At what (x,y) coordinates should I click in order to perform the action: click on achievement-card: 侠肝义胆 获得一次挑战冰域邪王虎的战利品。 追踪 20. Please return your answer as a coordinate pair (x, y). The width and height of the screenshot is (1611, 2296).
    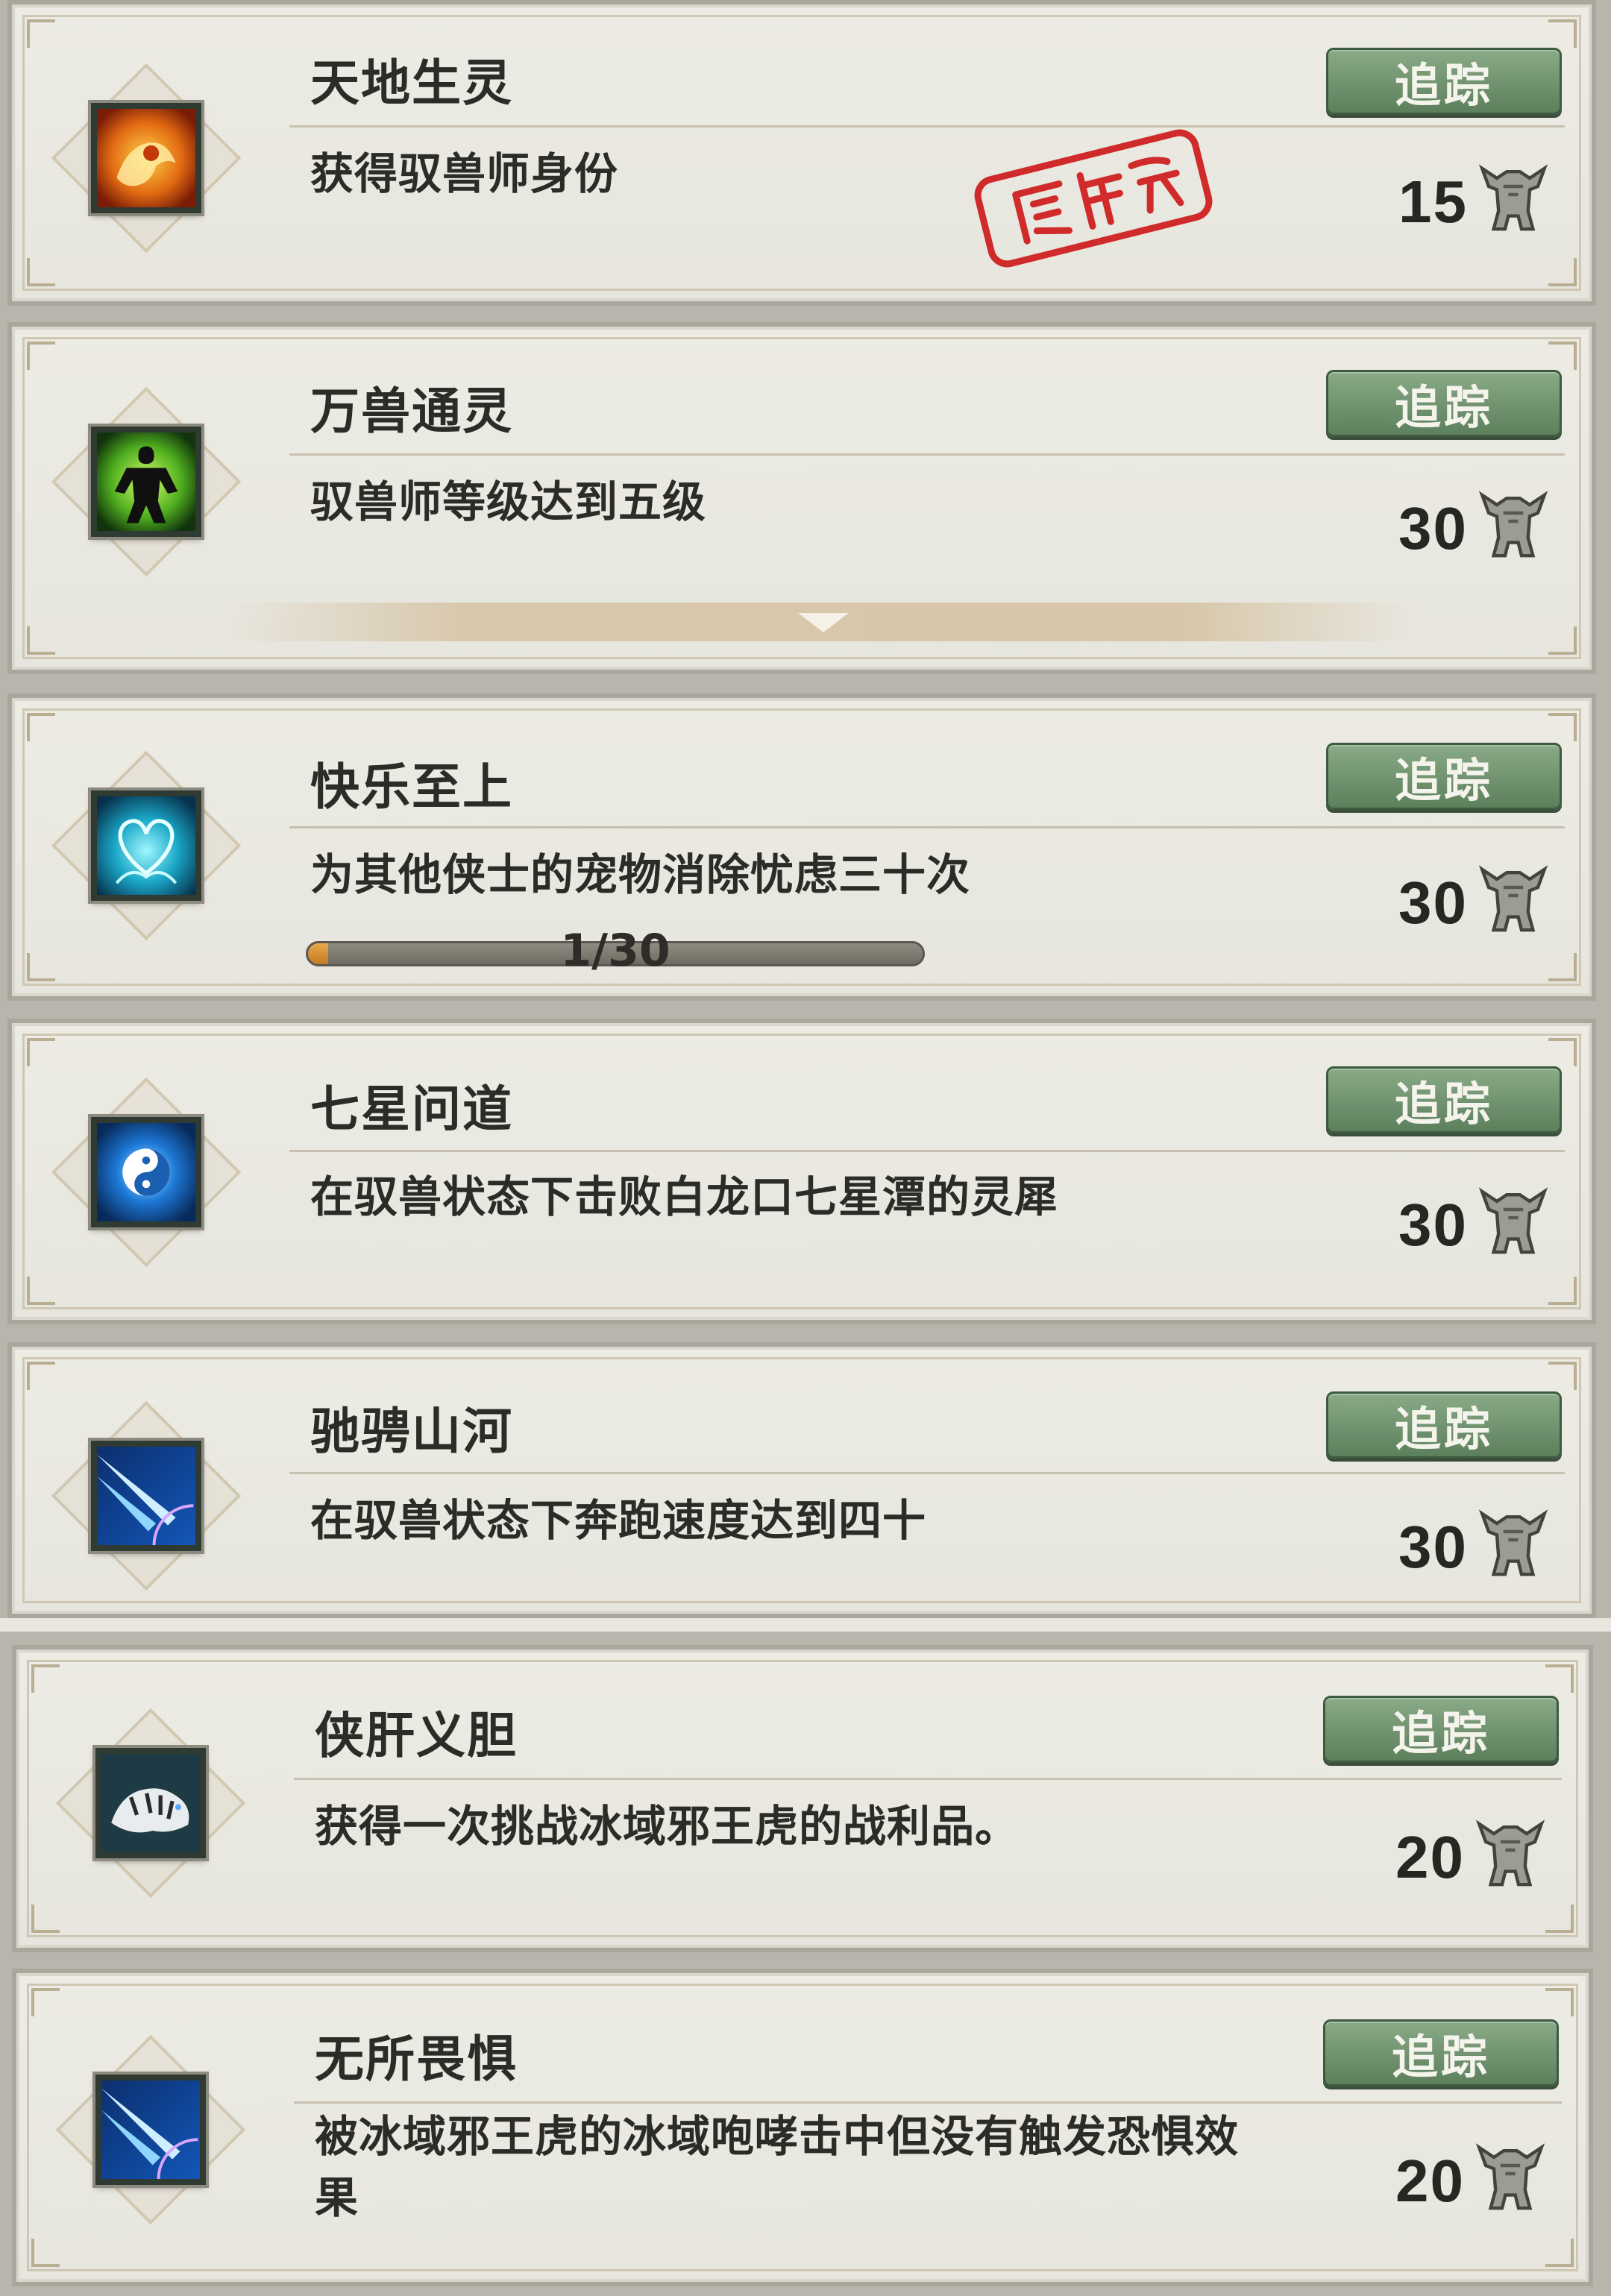
    Looking at the image, I should click on (802, 1799).